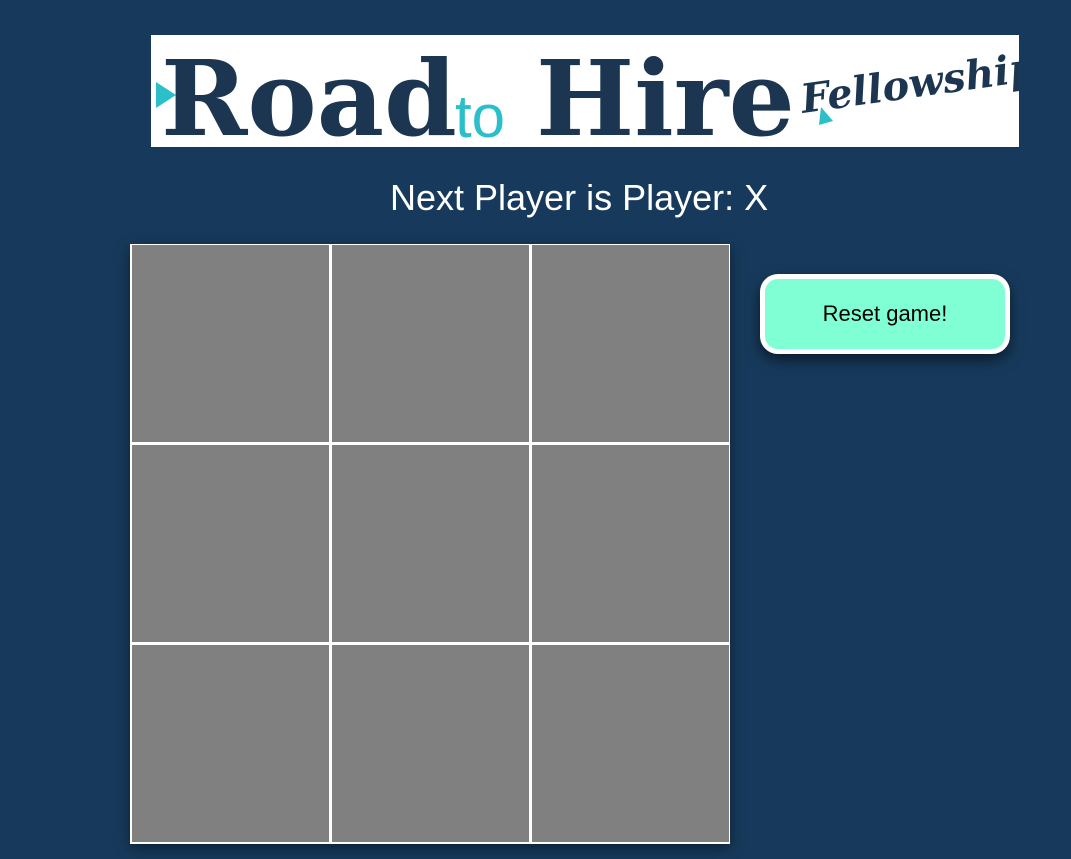 The height and width of the screenshot is (859, 1071). I want to click on logo-word-road: Road, so click(309, 92).